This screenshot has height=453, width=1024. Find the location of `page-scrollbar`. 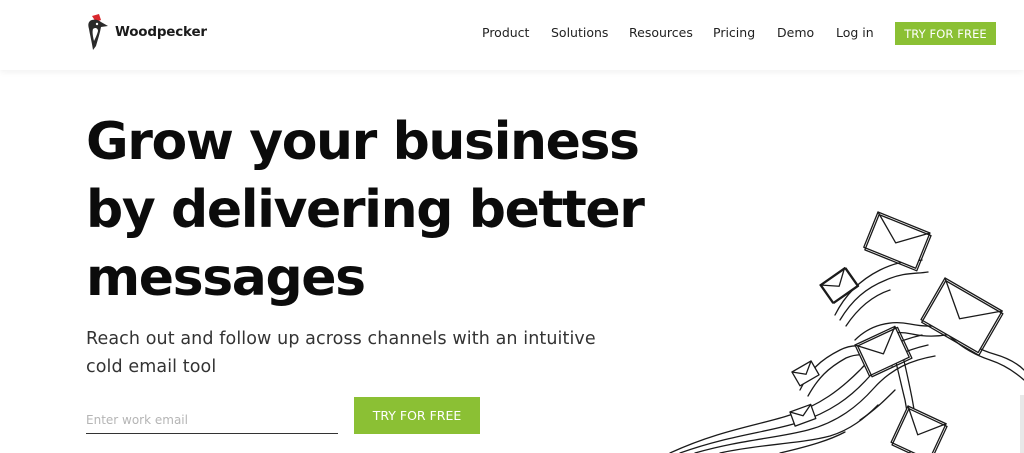

page-scrollbar is located at coordinates (1022, 424).